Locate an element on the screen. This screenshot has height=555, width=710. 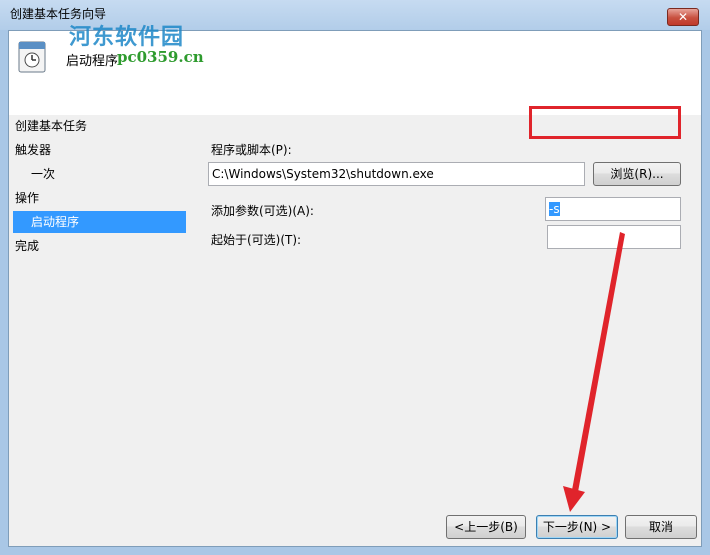
annotation-arrow is located at coordinates (594, 372).